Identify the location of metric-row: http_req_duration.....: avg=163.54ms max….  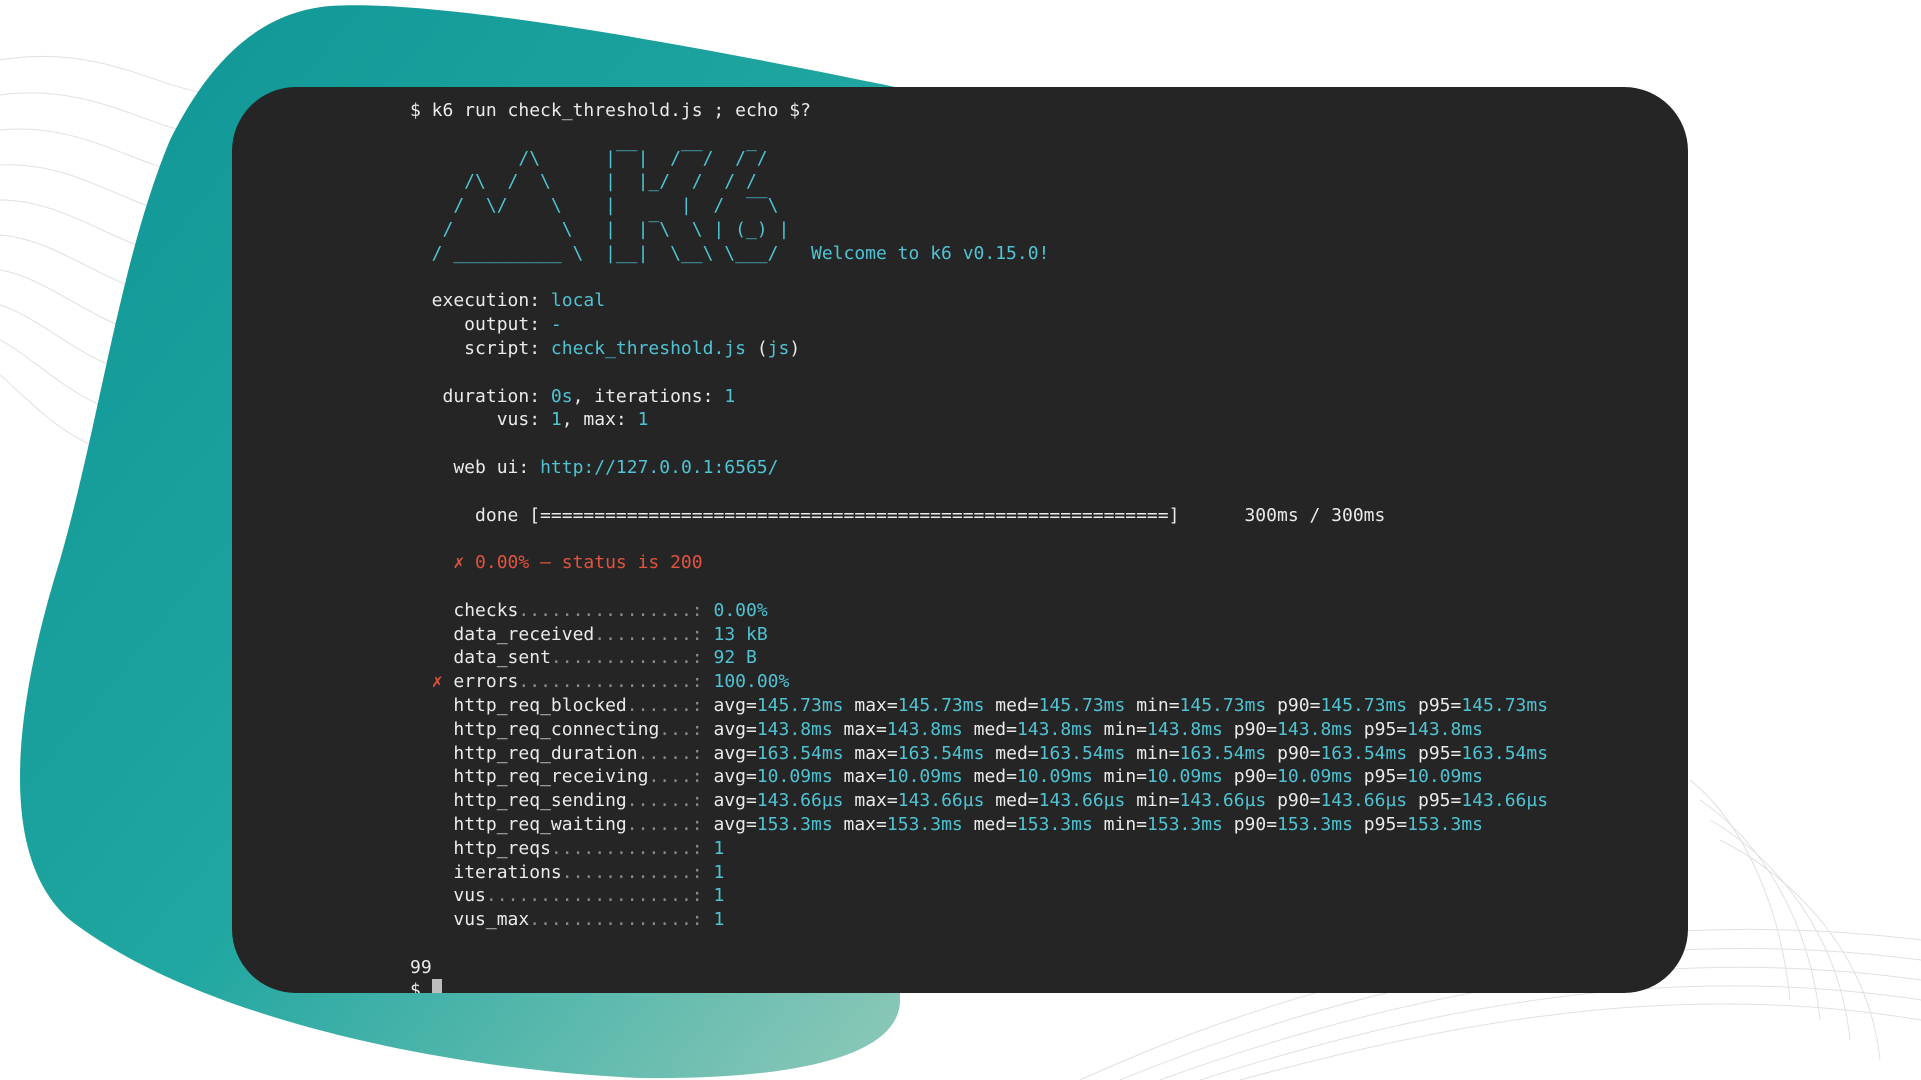
(979, 753).